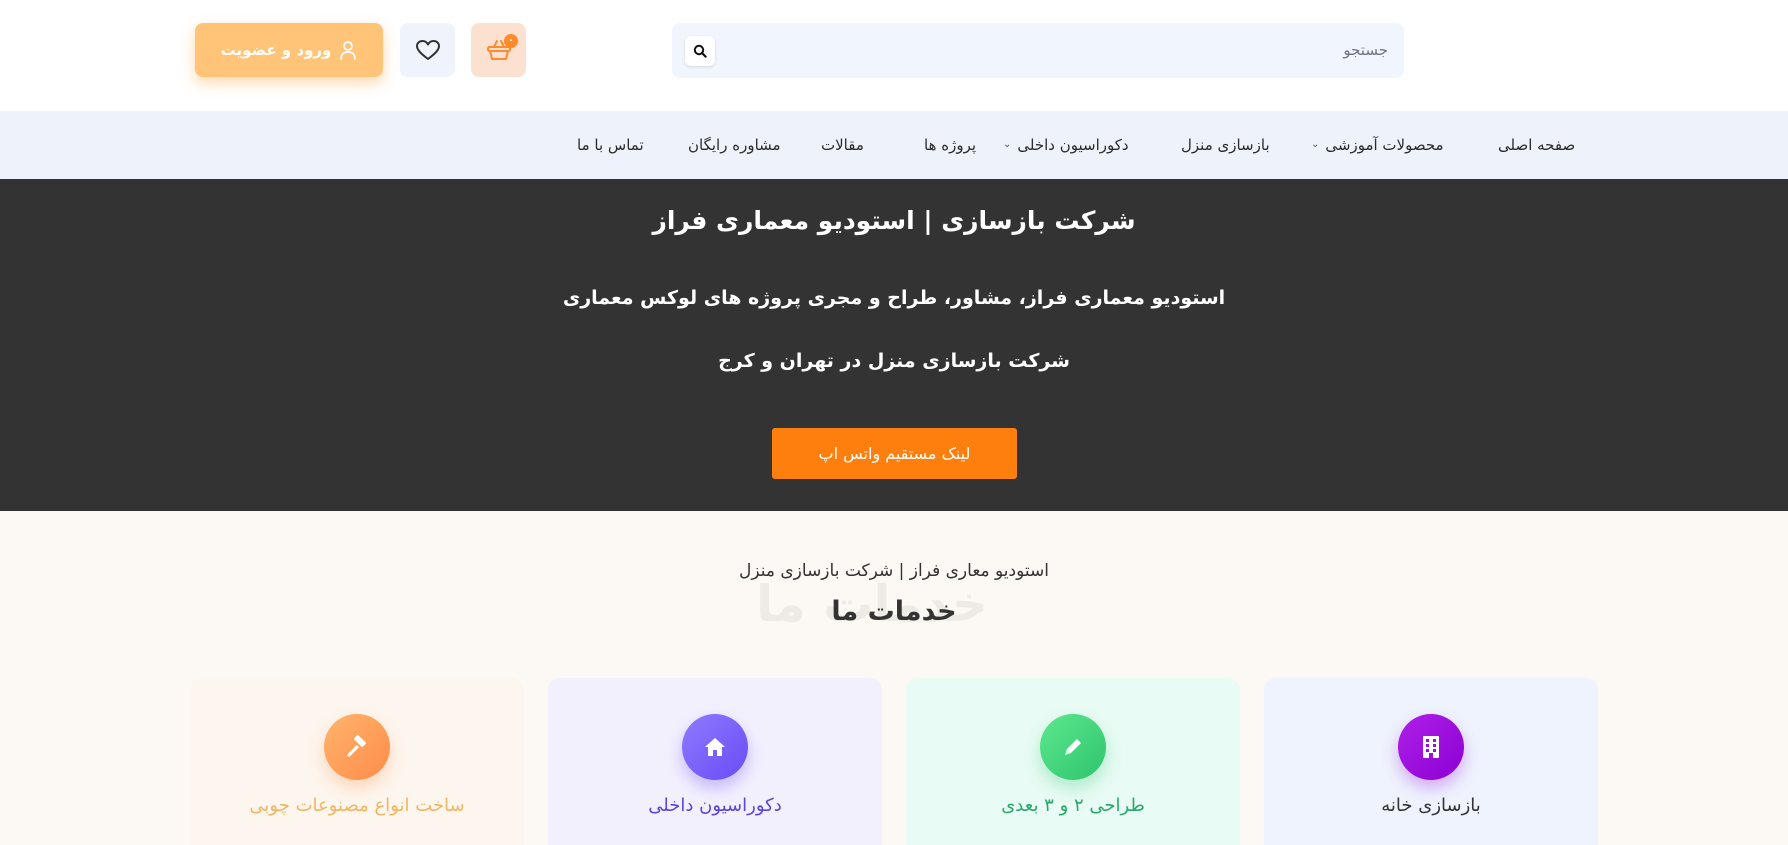 This screenshot has width=1788, height=845. Describe the element at coordinates (276, 50) in the screenshot. I see `login-register-label: ورود و عضویت` at that location.